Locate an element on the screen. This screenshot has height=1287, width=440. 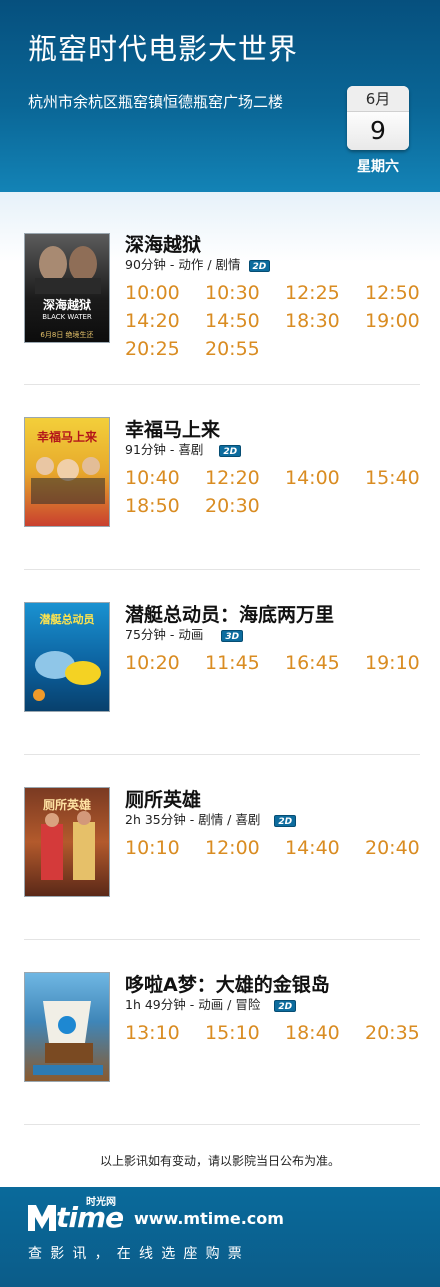
movie-poster is located at coordinates (67, 1027).